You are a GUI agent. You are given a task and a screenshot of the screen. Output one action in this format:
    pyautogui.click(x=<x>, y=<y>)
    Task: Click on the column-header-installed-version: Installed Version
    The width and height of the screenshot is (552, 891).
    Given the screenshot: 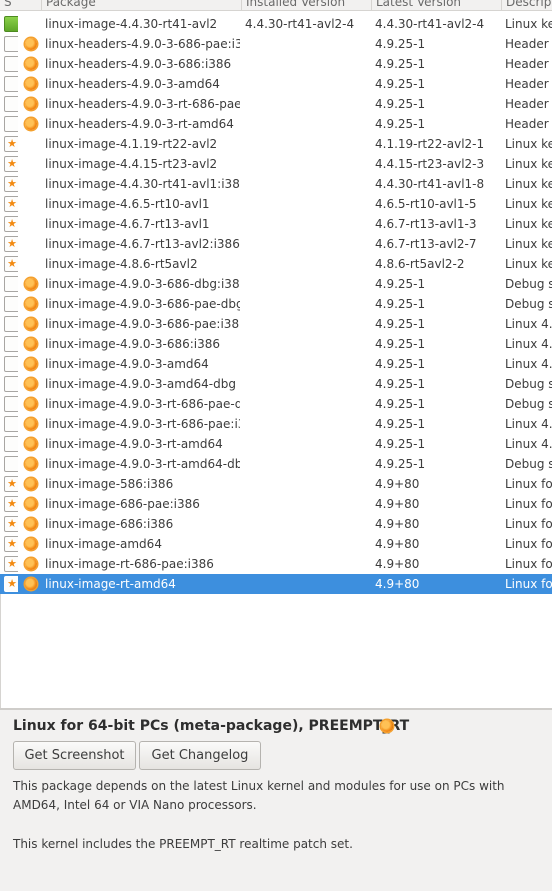 What is the action you would take?
    pyautogui.click(x=306, y=5)
    